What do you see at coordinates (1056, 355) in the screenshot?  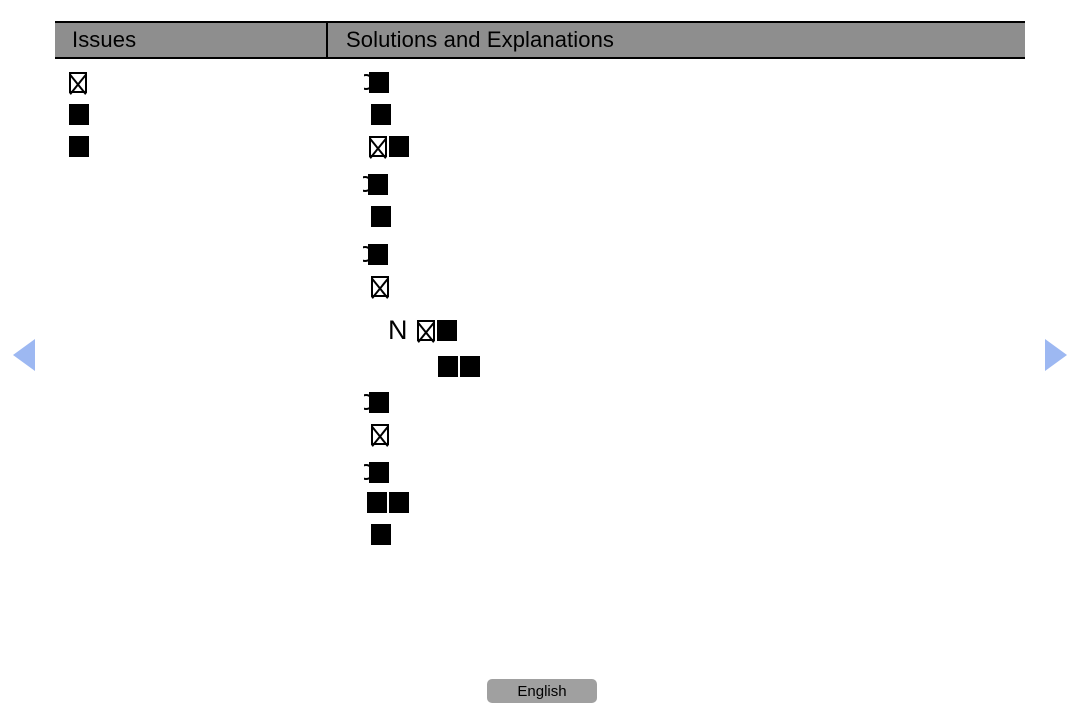 I see `triangle-right-icon` at bounding box center [1056, 355].